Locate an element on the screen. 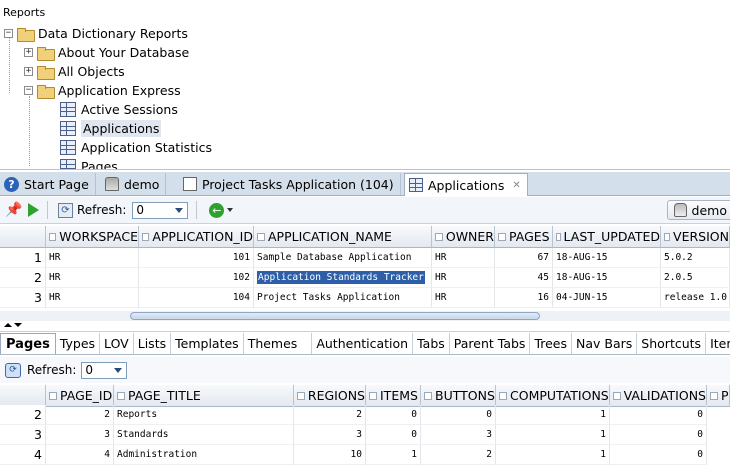  horizontal-scrollbar is located at coordinates (365, 316).